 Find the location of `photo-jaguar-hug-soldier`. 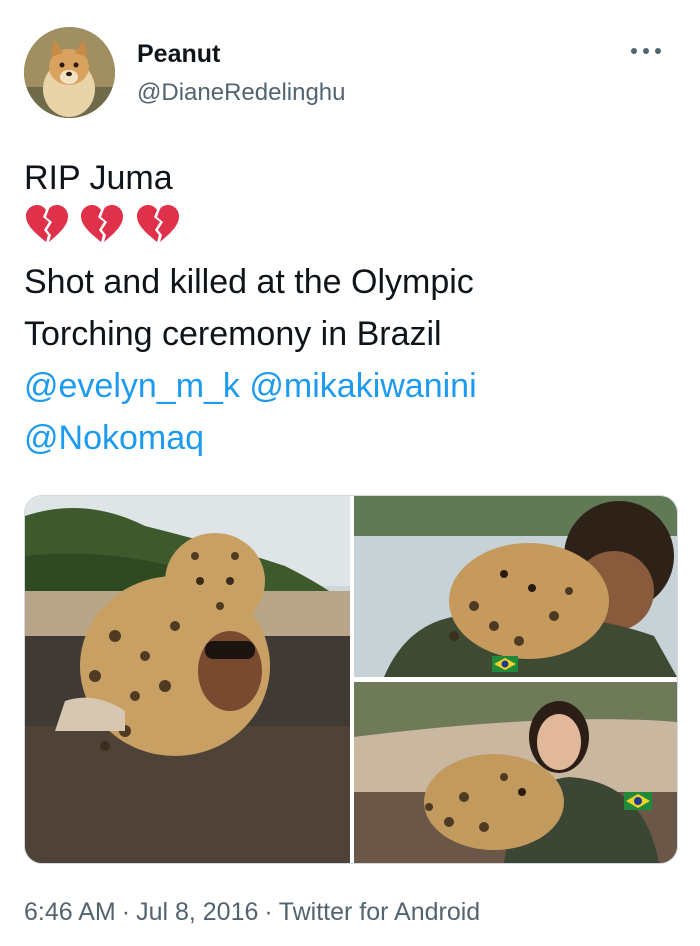

photo-jaguar-hug-soldier is located at coordinates (515, 586).